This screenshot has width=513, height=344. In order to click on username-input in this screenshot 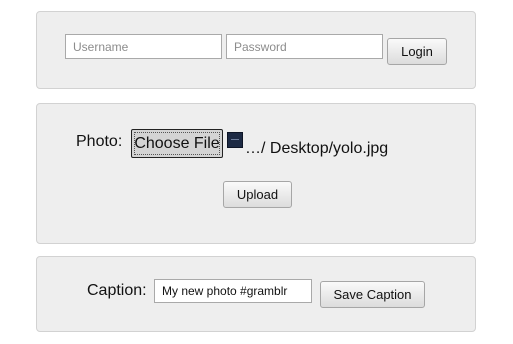, I will do `click(143, 46)`.